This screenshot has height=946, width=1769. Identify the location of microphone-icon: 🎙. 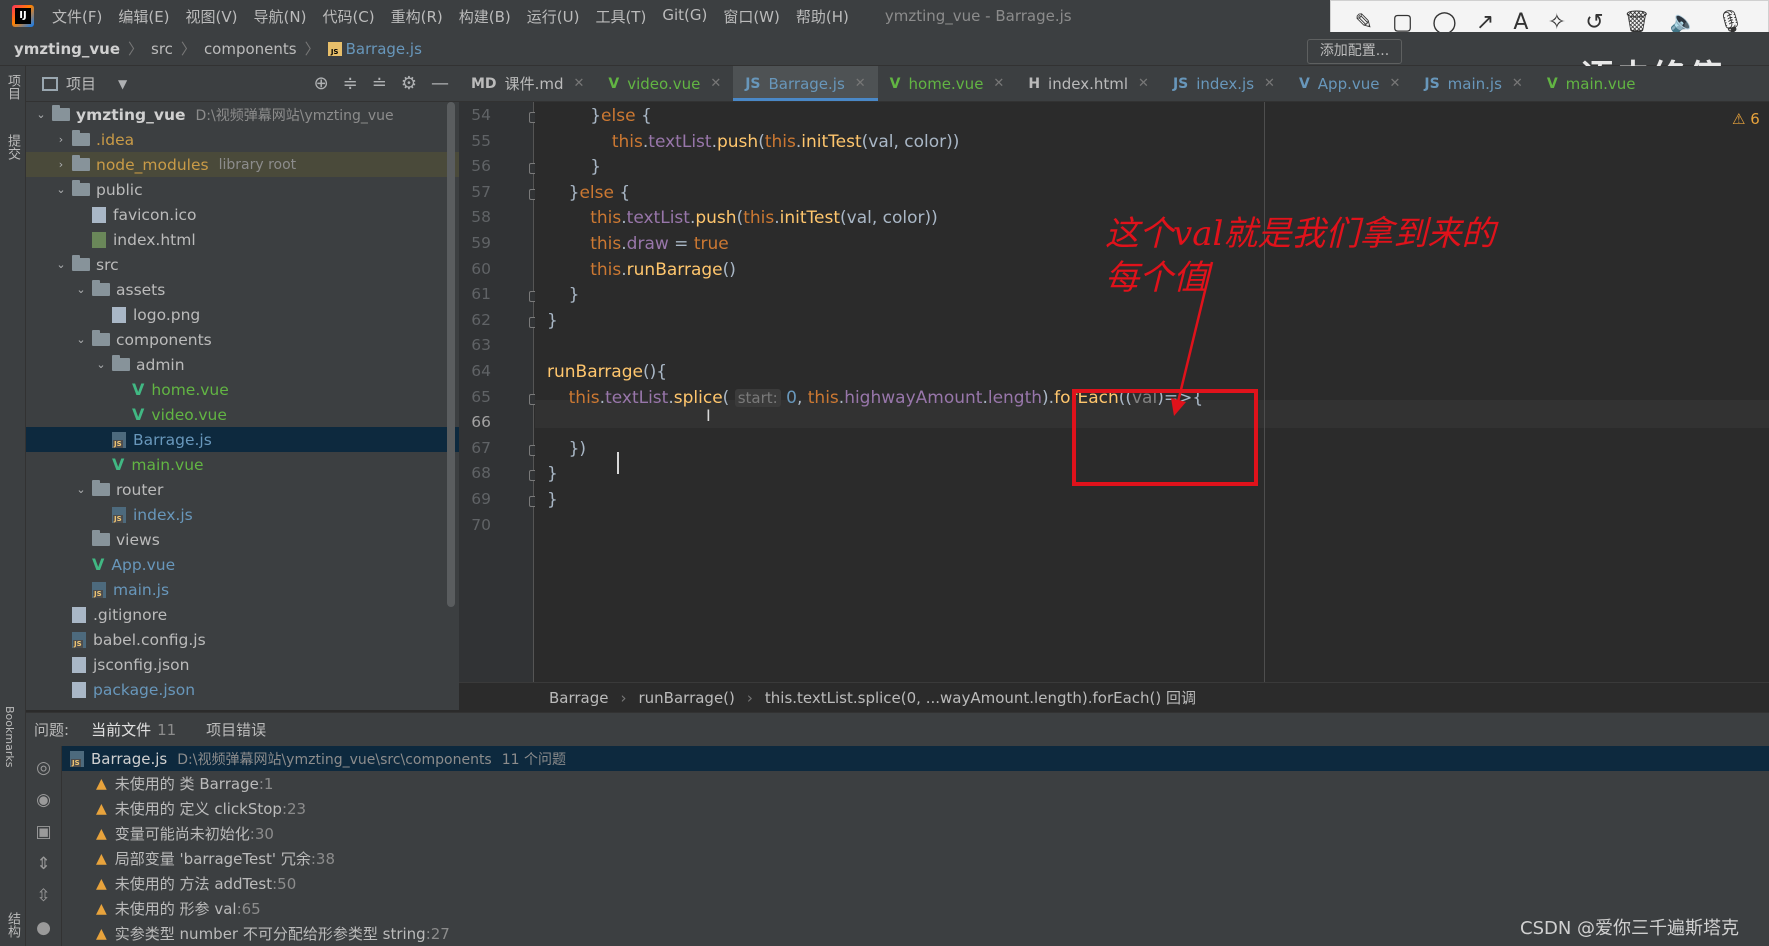
(1730, 23).